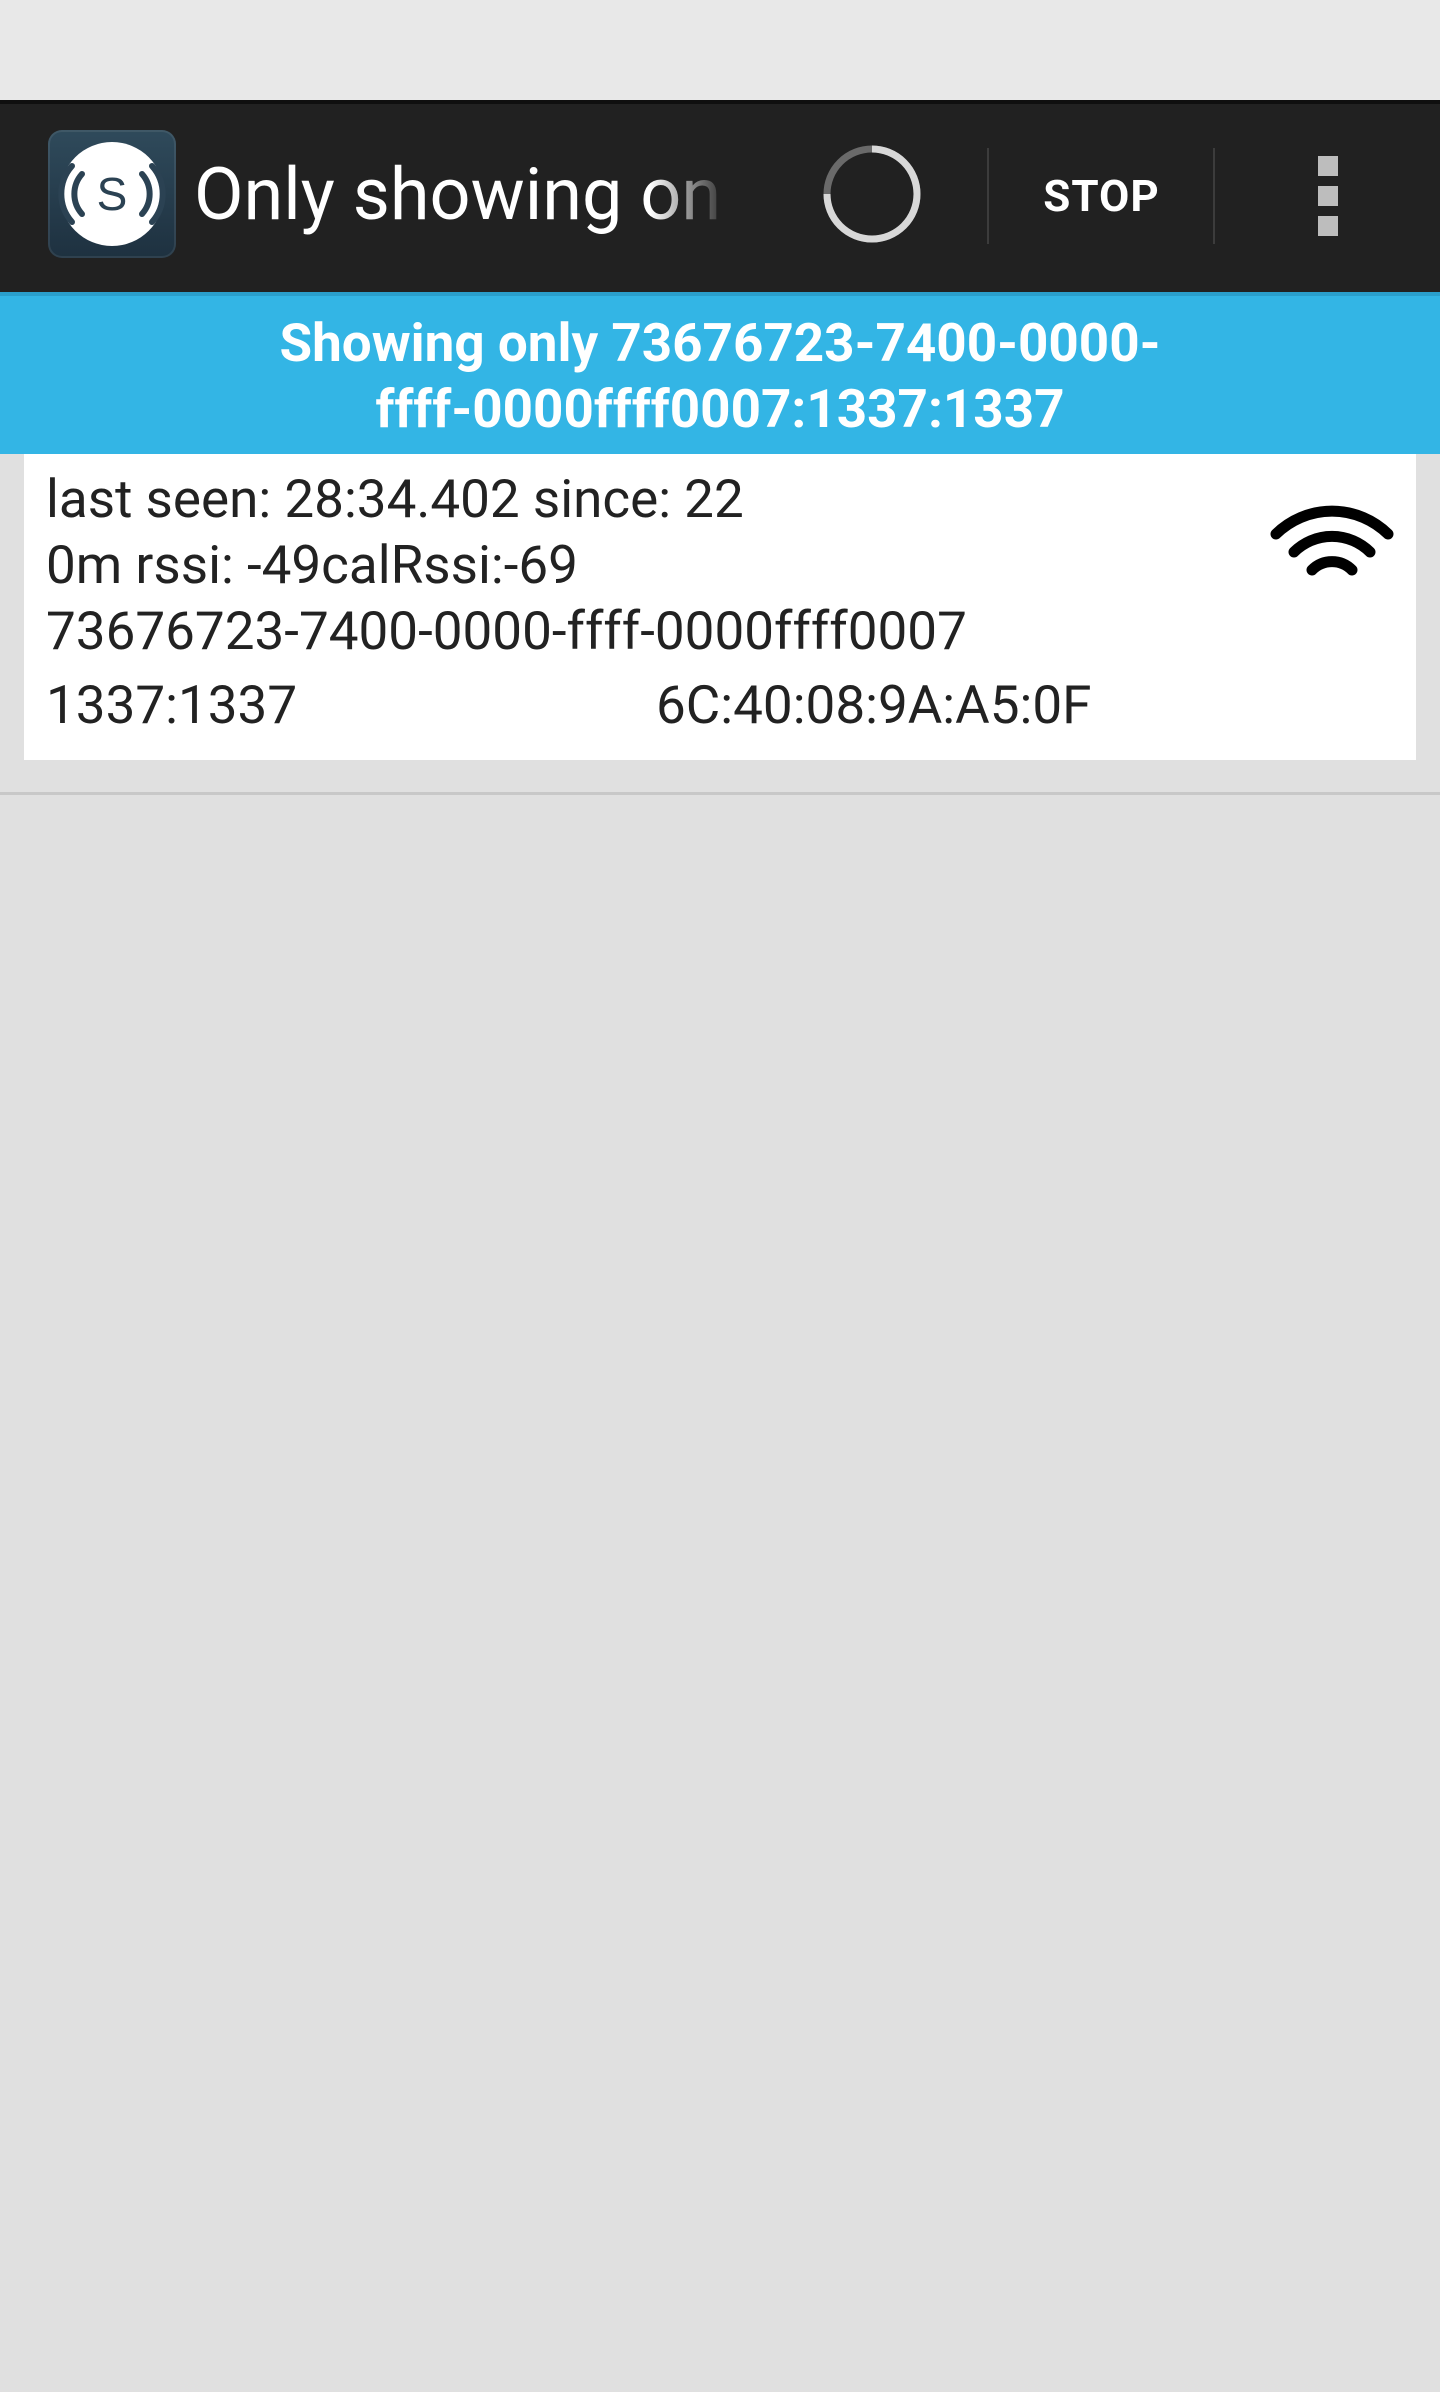 Image resolution: width=1440 pixels, height=2392 pixels. What do you see at coordinates (1328, 196) in the screenshot?
I see `overflow-menu-button` at bounding box center [1328, 196].